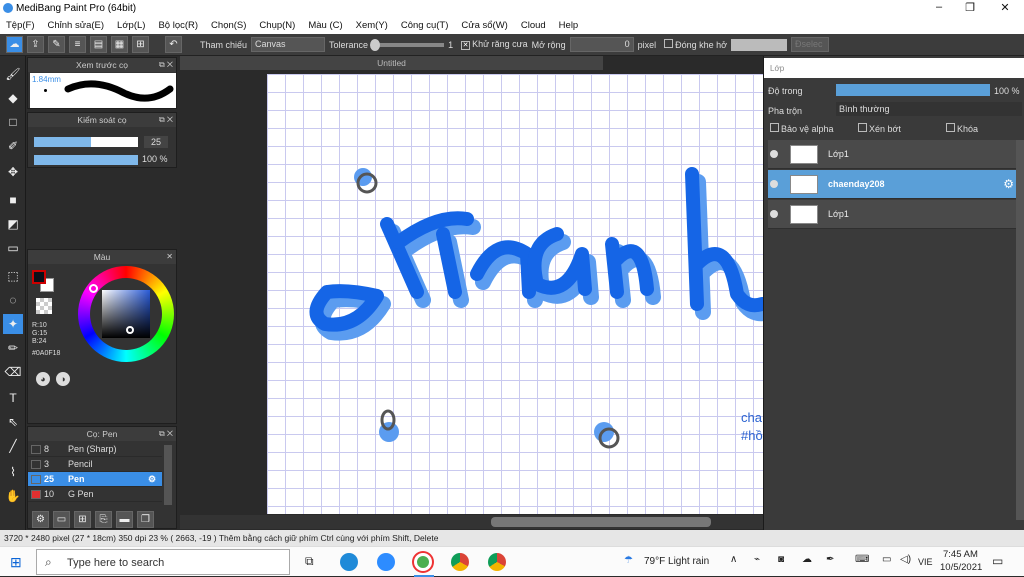 This screenshot has width=1024, height=577. Describe the element at coordinates (98, 44) in the screenshot. I see `note-icon: ▤` at that location.